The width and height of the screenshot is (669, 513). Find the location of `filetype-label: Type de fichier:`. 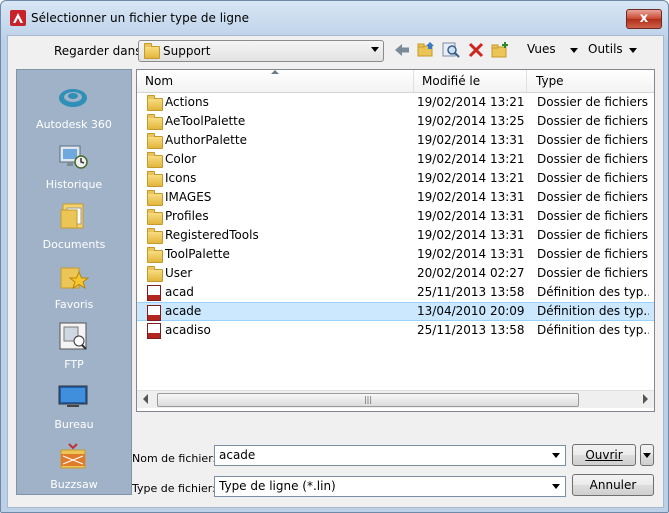

filetype-label: Type de fichier: is located at coordinates (174, 488).